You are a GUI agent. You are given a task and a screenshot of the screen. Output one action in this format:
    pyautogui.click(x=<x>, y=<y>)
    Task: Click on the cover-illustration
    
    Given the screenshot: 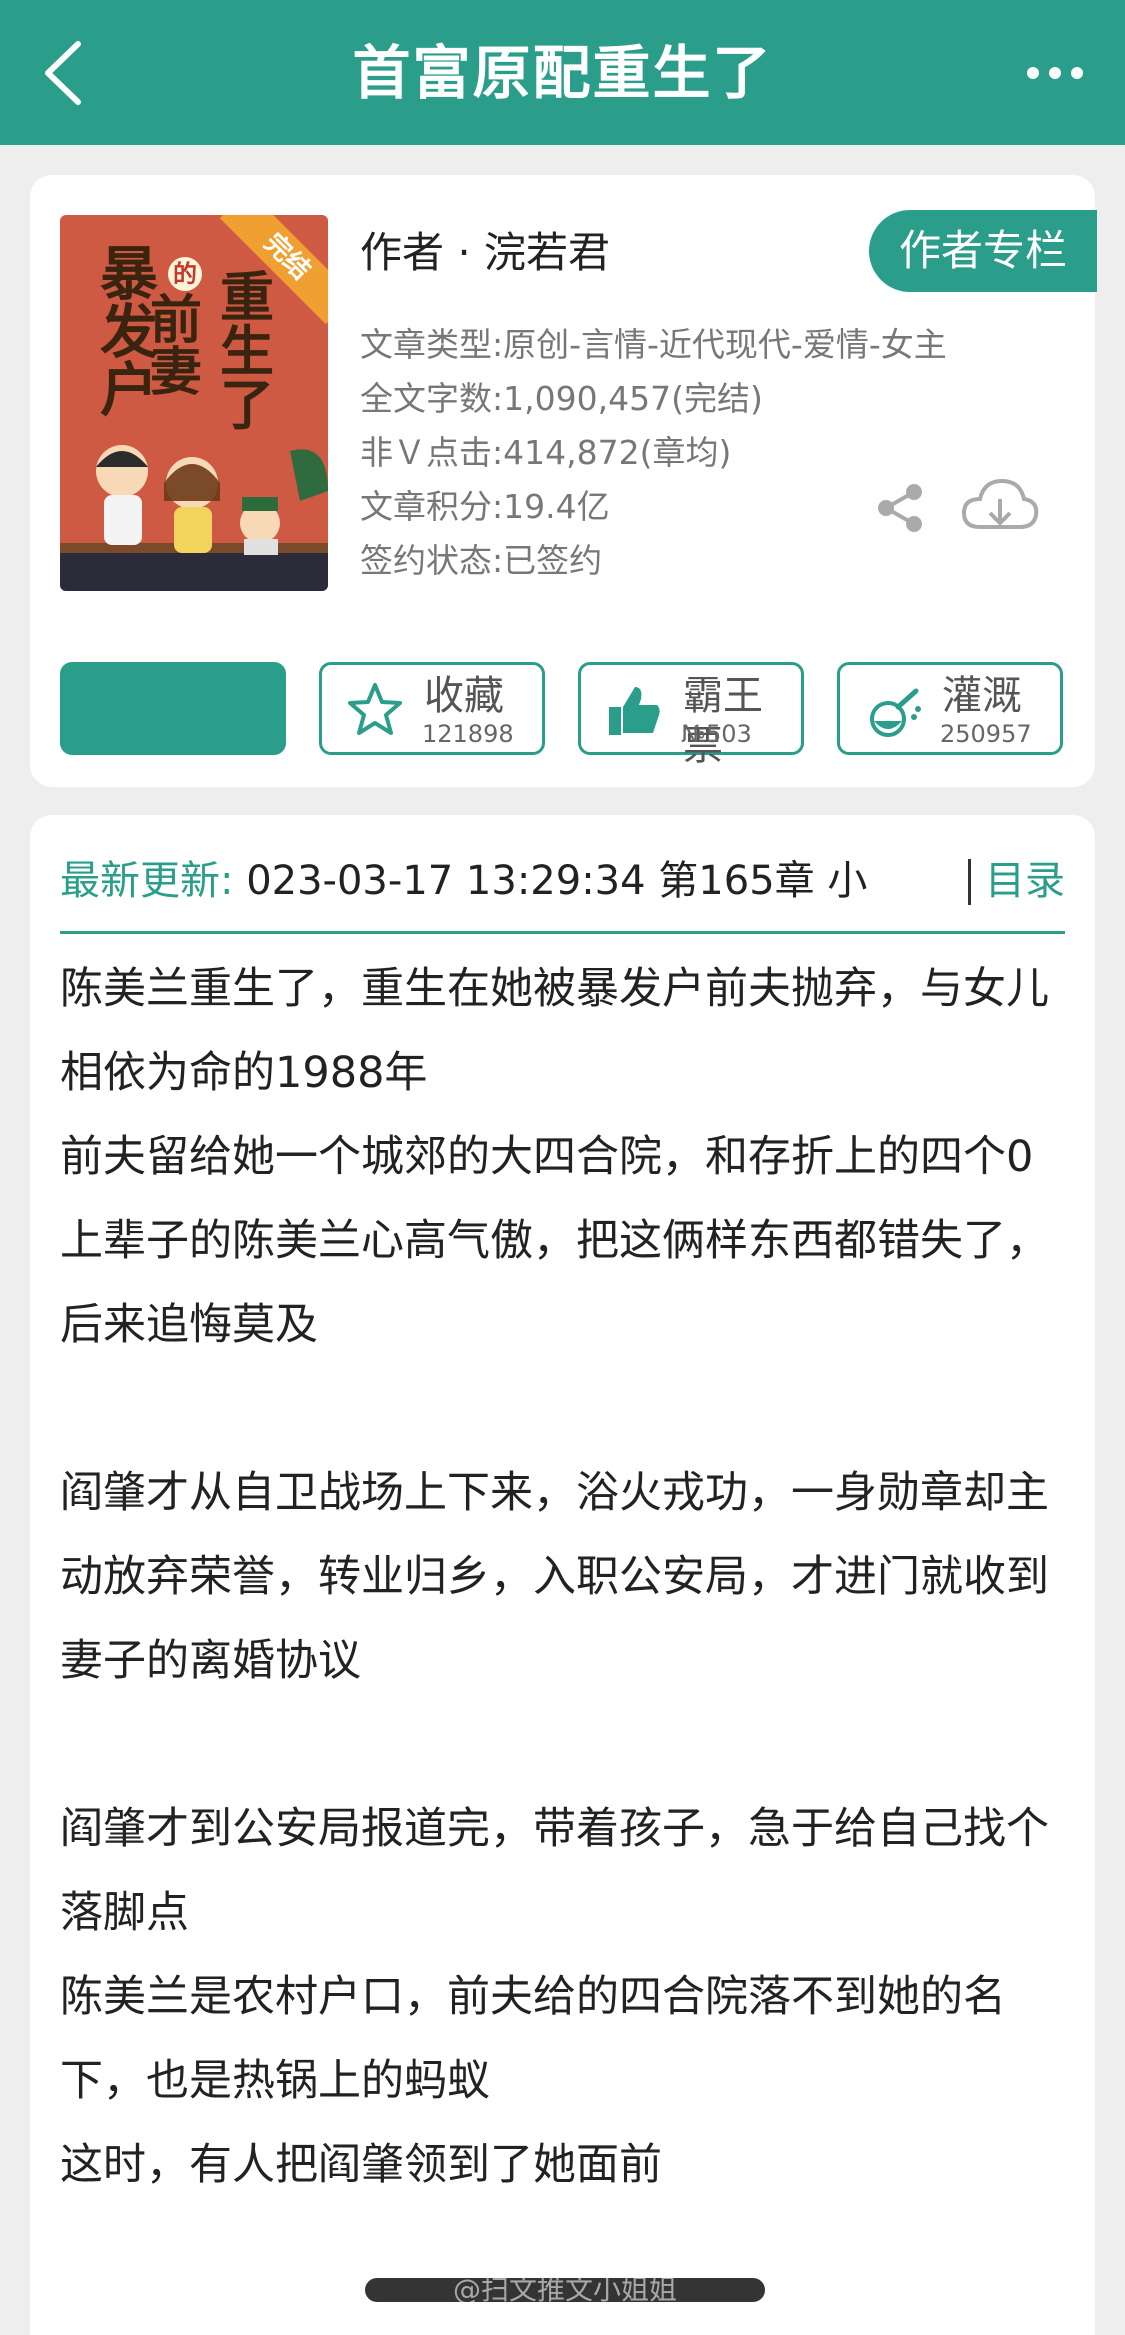 What is the action you would take?
    pyautogui.click(x=194, y=518)
    